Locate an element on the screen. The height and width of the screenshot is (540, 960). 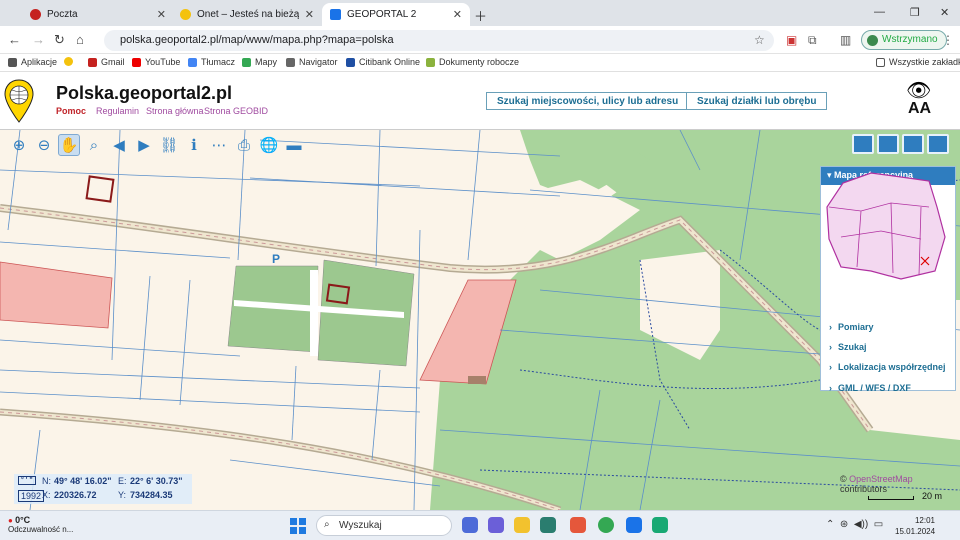
tab-onet: Onet – Jesteś na bieżąco ✕ is located at coordinates (247, 14).